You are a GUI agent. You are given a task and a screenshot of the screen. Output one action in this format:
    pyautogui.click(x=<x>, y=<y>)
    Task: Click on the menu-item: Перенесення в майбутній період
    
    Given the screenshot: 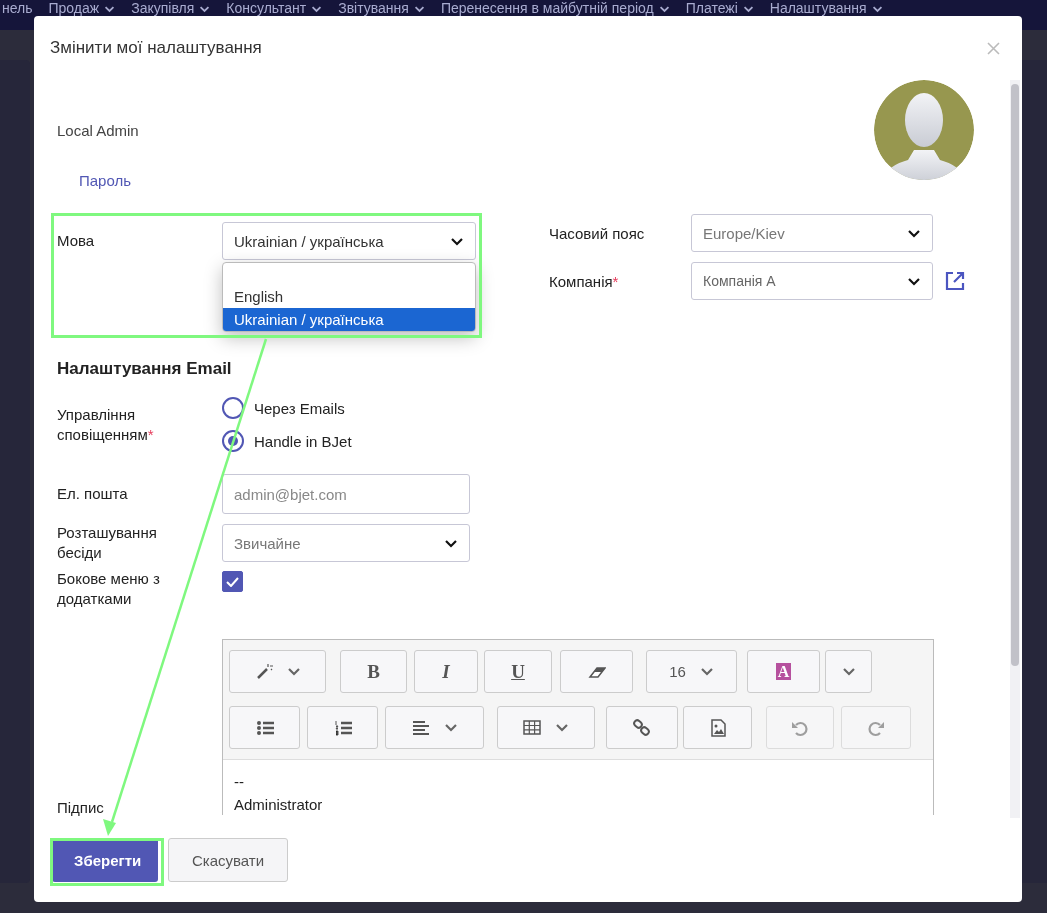 What is the action you would take?
    pyautogui.click(x=555, y=8)
    